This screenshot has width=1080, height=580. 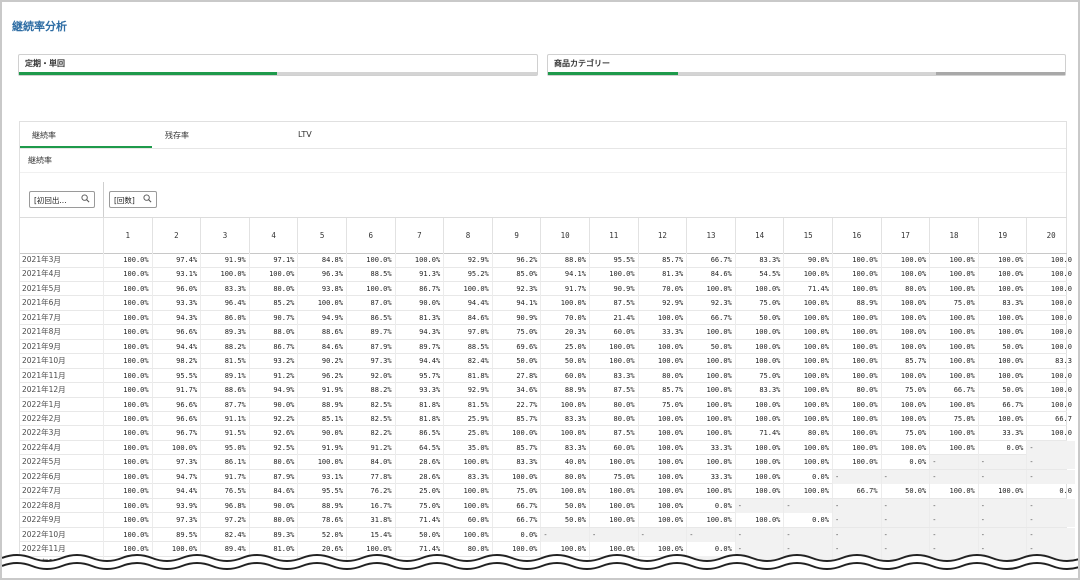 I want to click on table-cell: 86.5%, so click(x=370, y=317).